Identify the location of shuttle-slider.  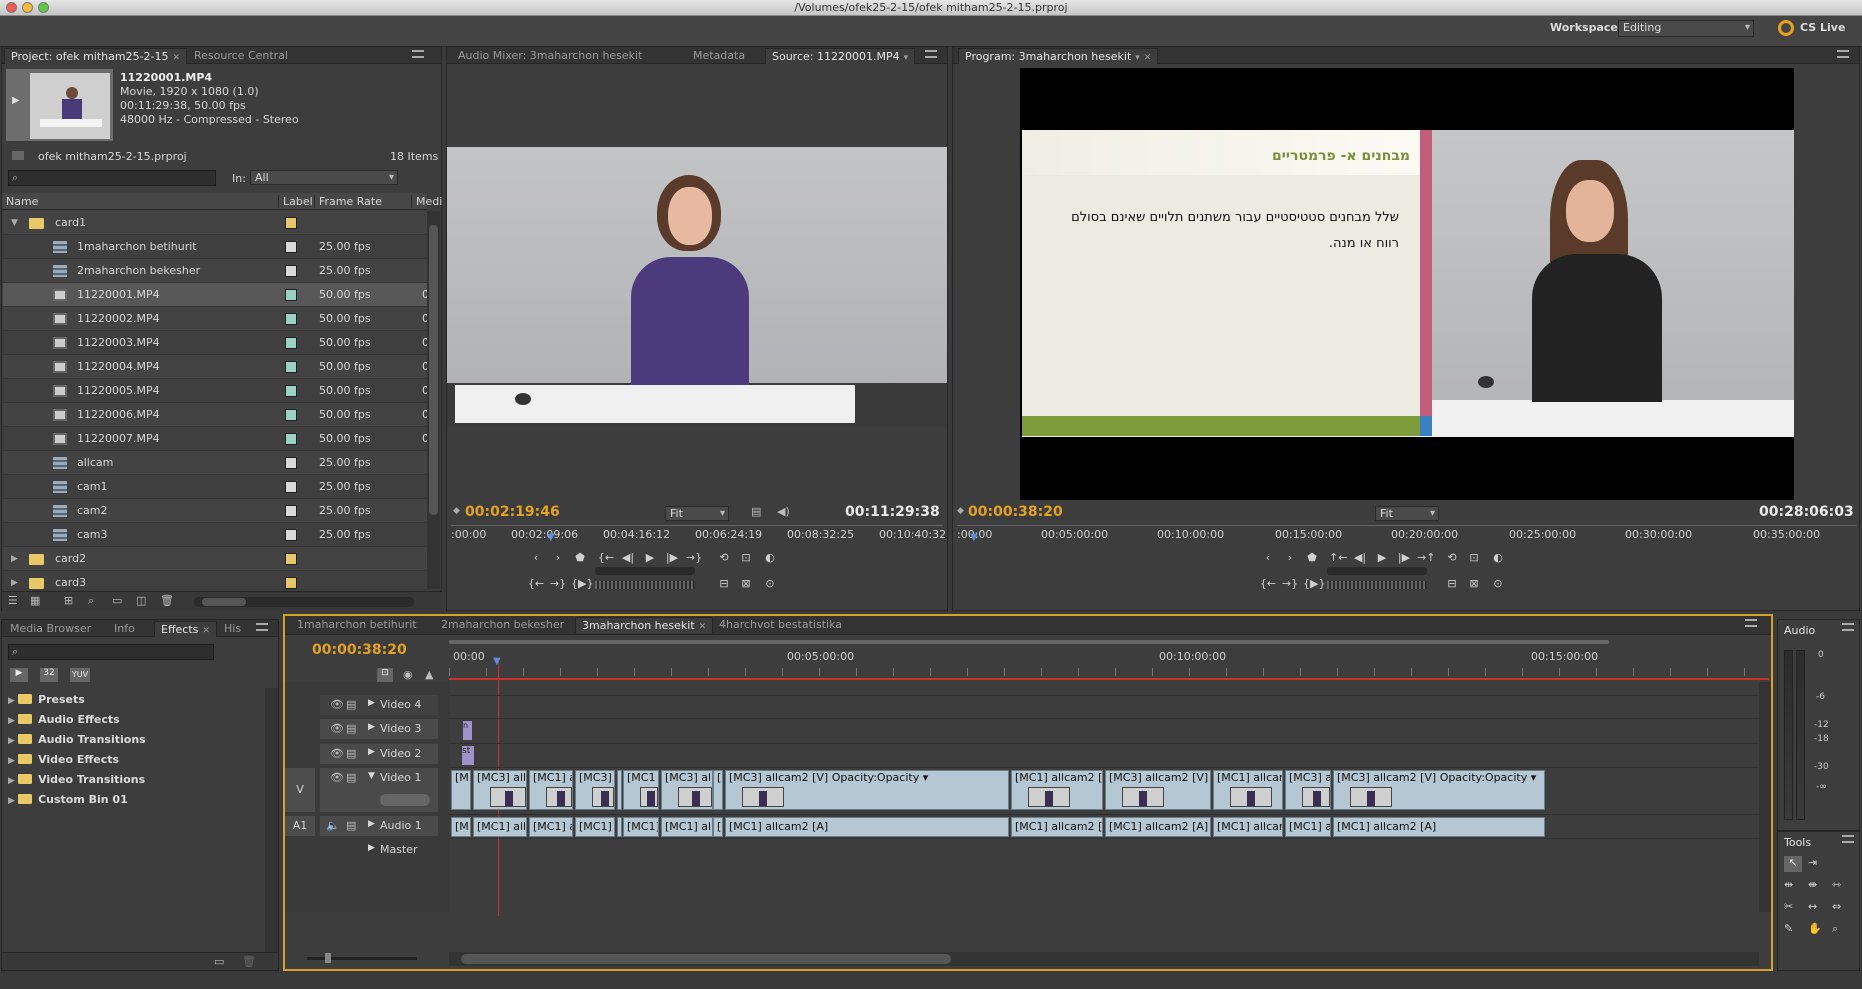
(1377, 571).